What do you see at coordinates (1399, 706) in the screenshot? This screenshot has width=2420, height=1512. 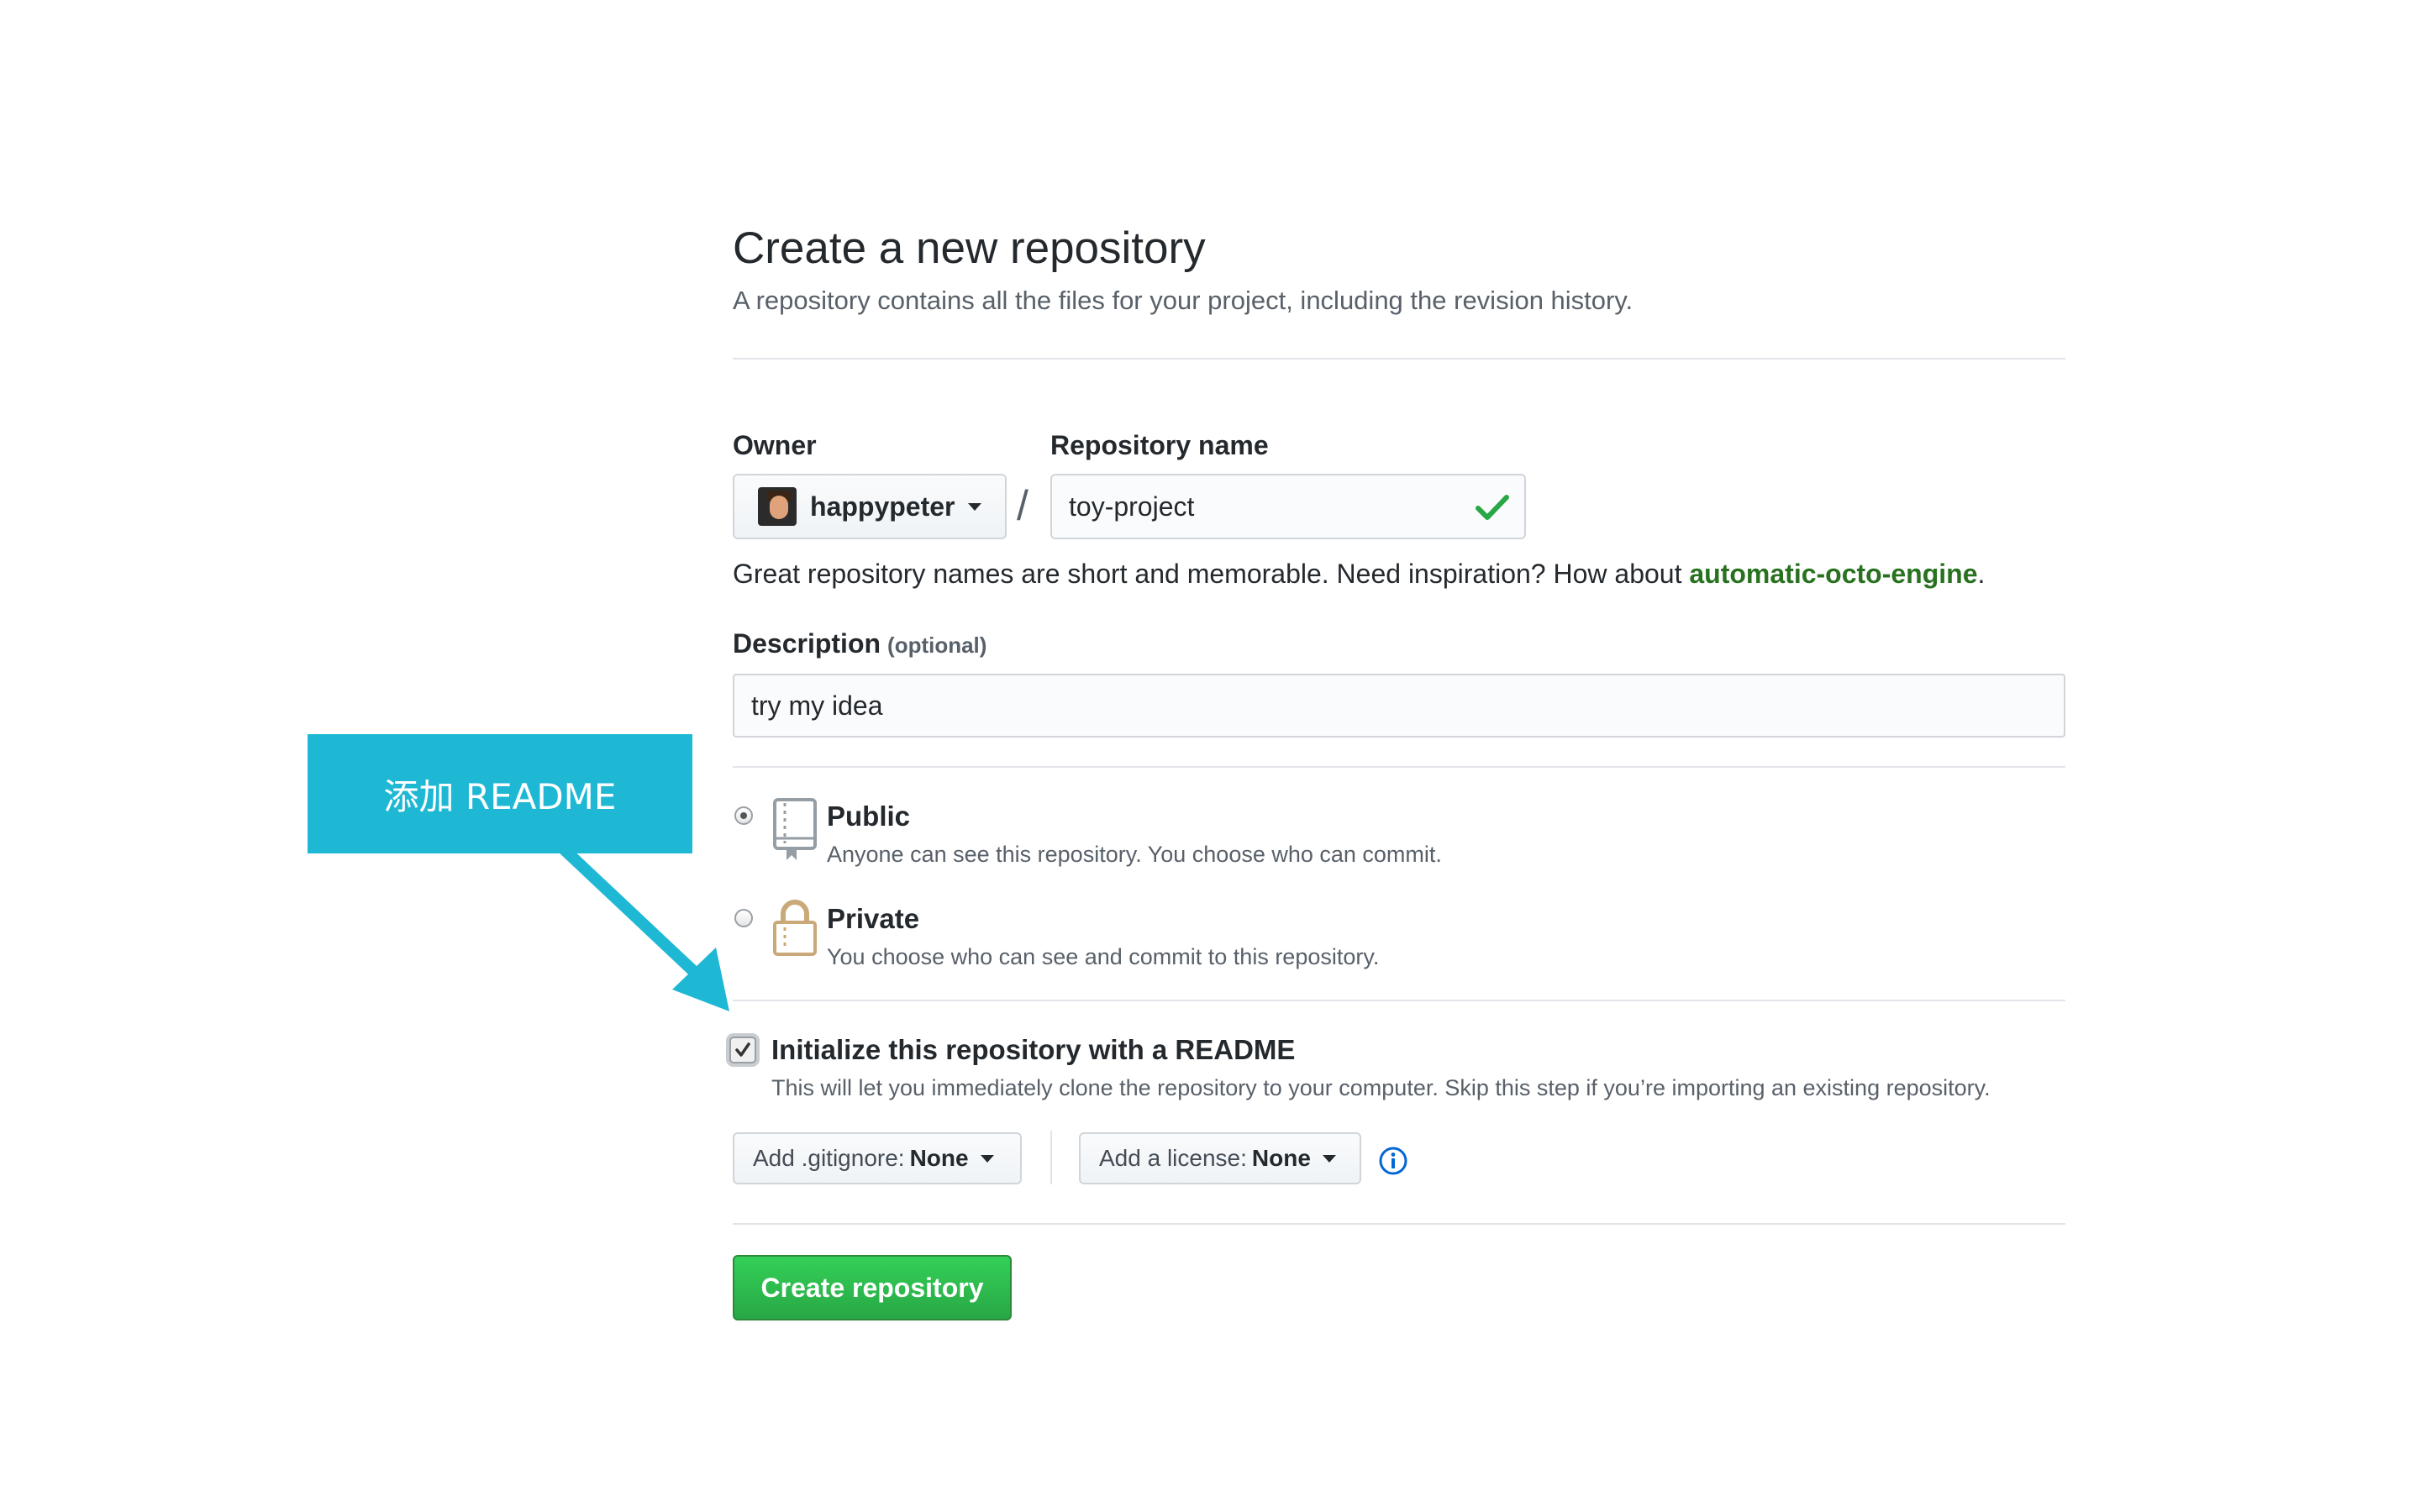 I see `description-input: try my idea` at bounding box center [1399, 706].